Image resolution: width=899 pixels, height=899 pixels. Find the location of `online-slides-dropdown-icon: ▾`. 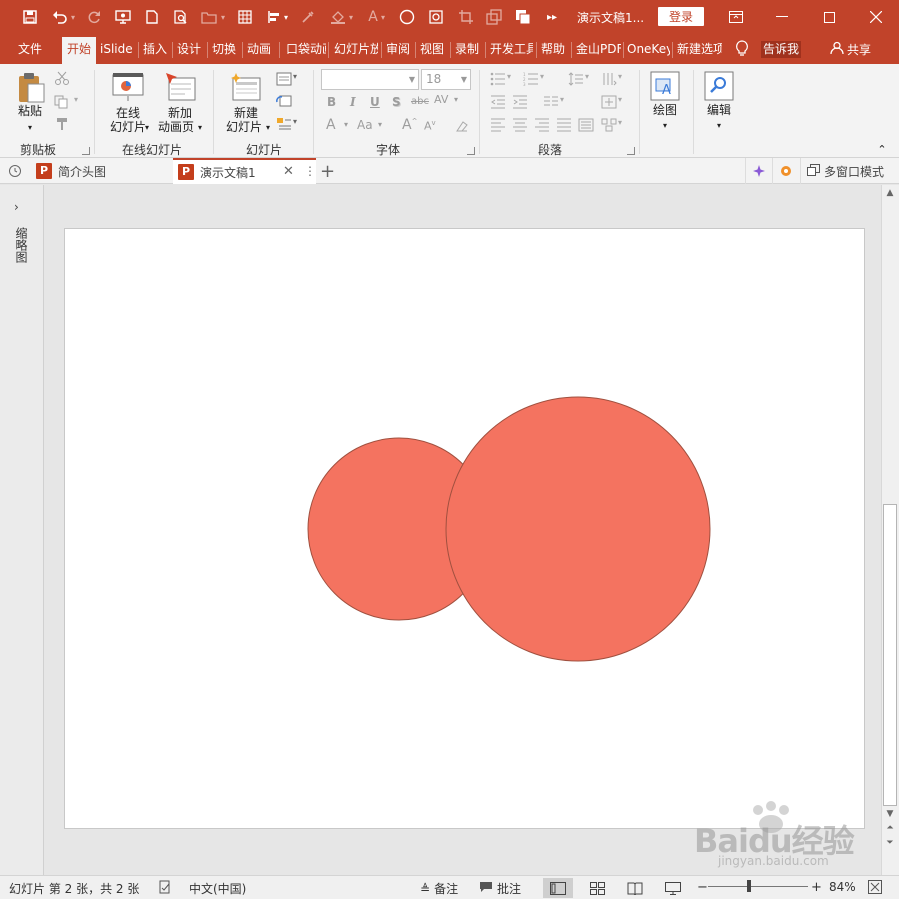

online-slides-dropdown-icon: ▾ is located at coordinates (147, 127).